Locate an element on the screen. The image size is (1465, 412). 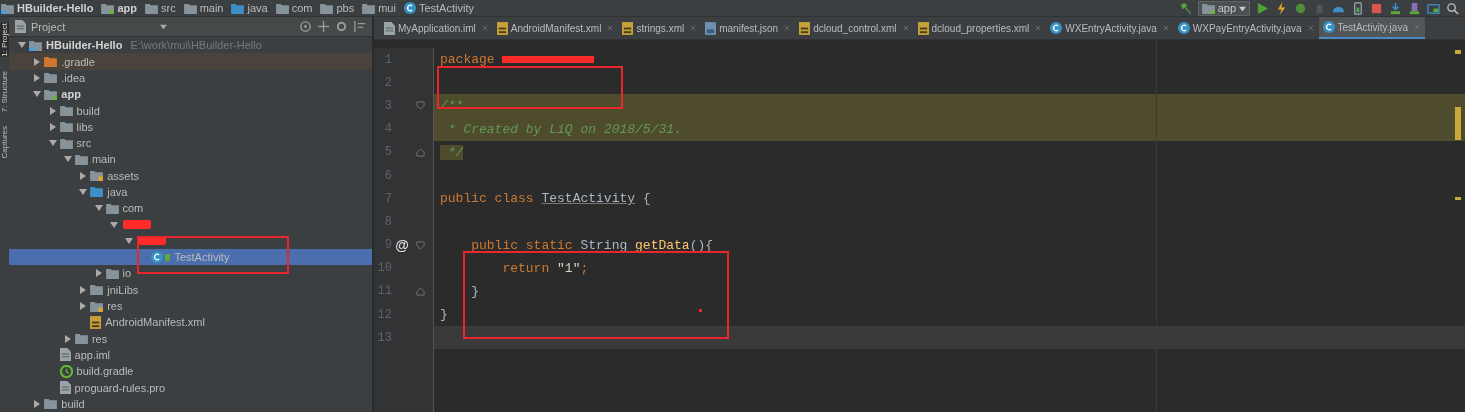
breadcrumb-item: app is located at coordinates (122, 8).